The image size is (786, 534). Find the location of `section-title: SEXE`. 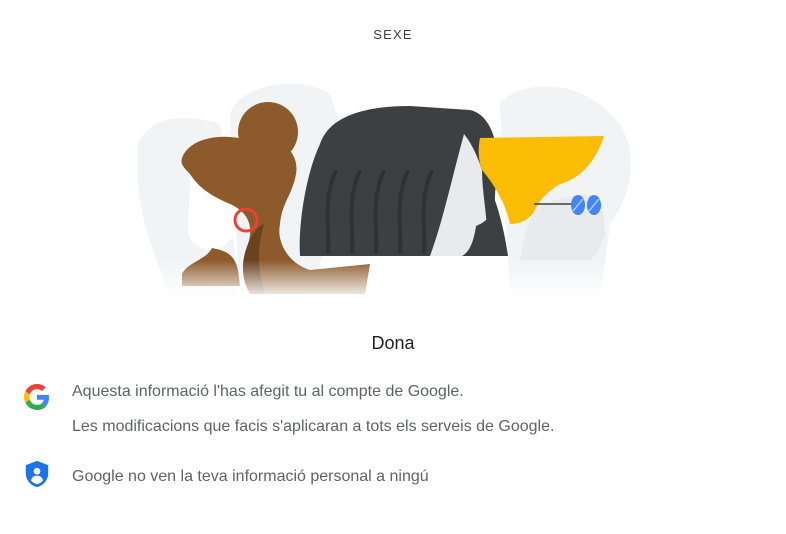

section-title: SEXE is located at coordinates (393, 34).